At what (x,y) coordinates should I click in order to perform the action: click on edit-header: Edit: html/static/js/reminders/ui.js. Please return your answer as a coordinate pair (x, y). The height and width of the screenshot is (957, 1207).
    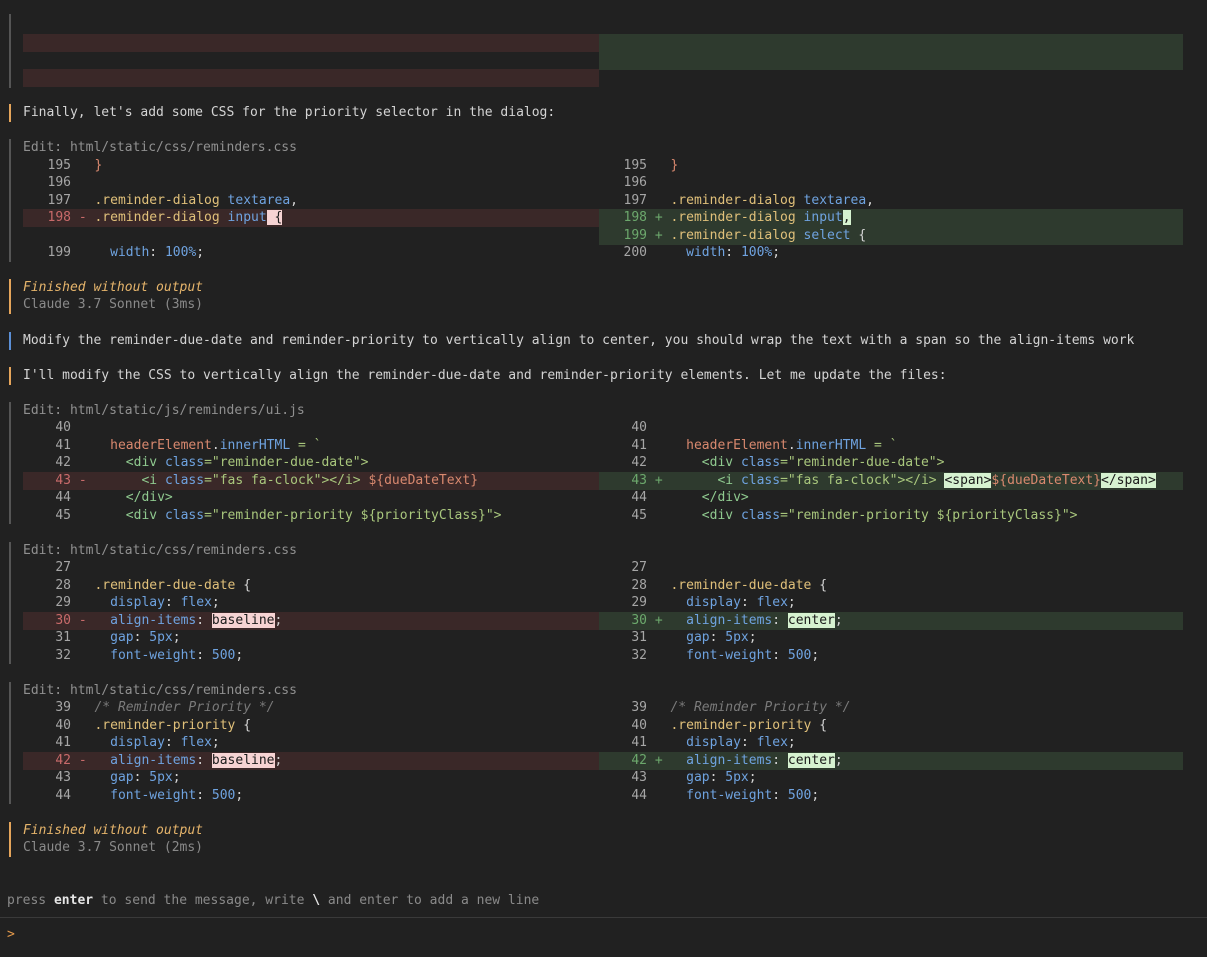
    Looking at the image, I should click on (164, 410).